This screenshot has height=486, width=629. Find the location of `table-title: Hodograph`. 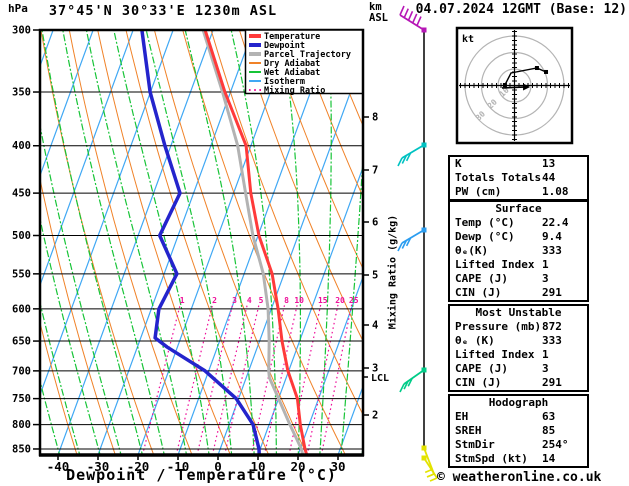

table-title: Hodograph is located at coordinates (518, 402).